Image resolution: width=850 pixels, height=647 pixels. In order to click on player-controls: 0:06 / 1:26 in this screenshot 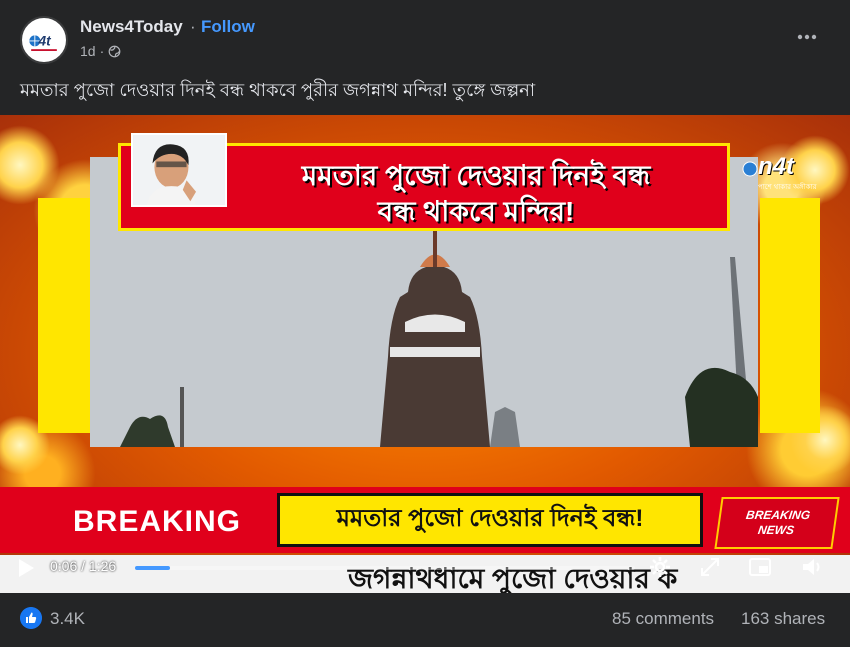, I will do `click(425, 568)`.